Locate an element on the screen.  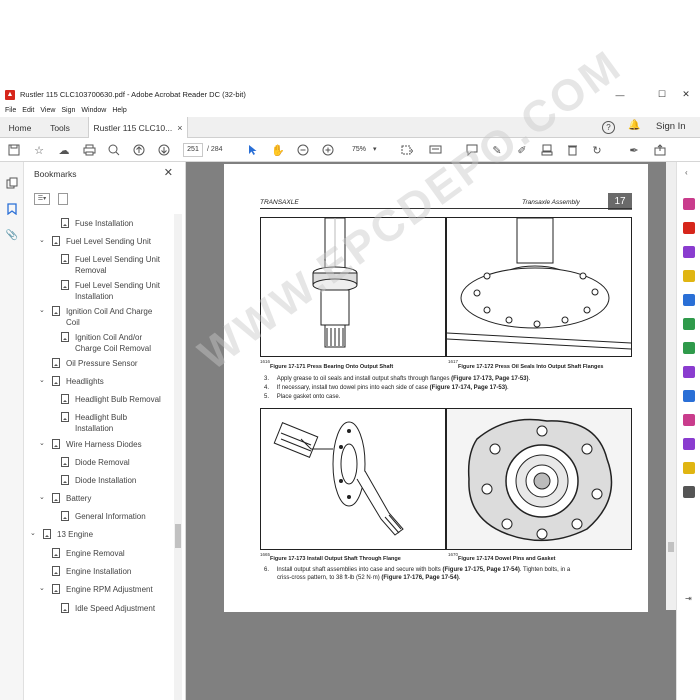
zoom-out-icon is located at coordinates (303, 150).